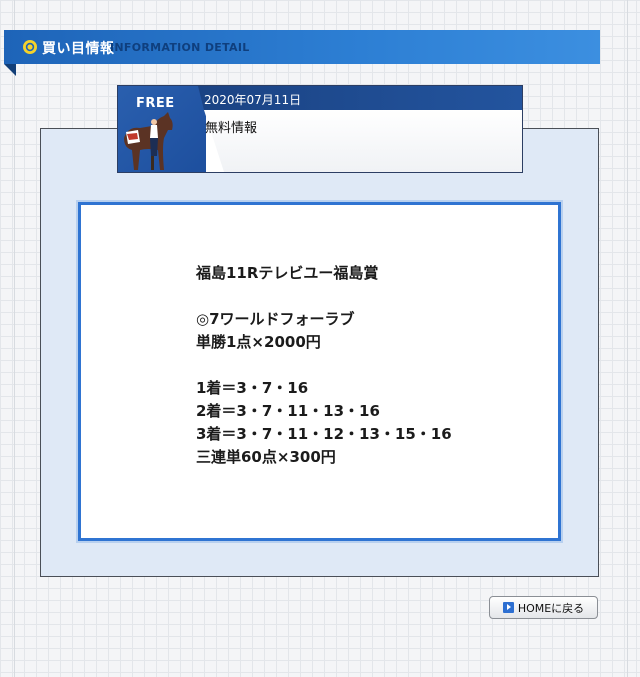 This screenshot has height=677, width=640. What do you see at coordinates (30, 47) in the screenshot?
I see `double-circle-icon` at bounding box center [30, 47].